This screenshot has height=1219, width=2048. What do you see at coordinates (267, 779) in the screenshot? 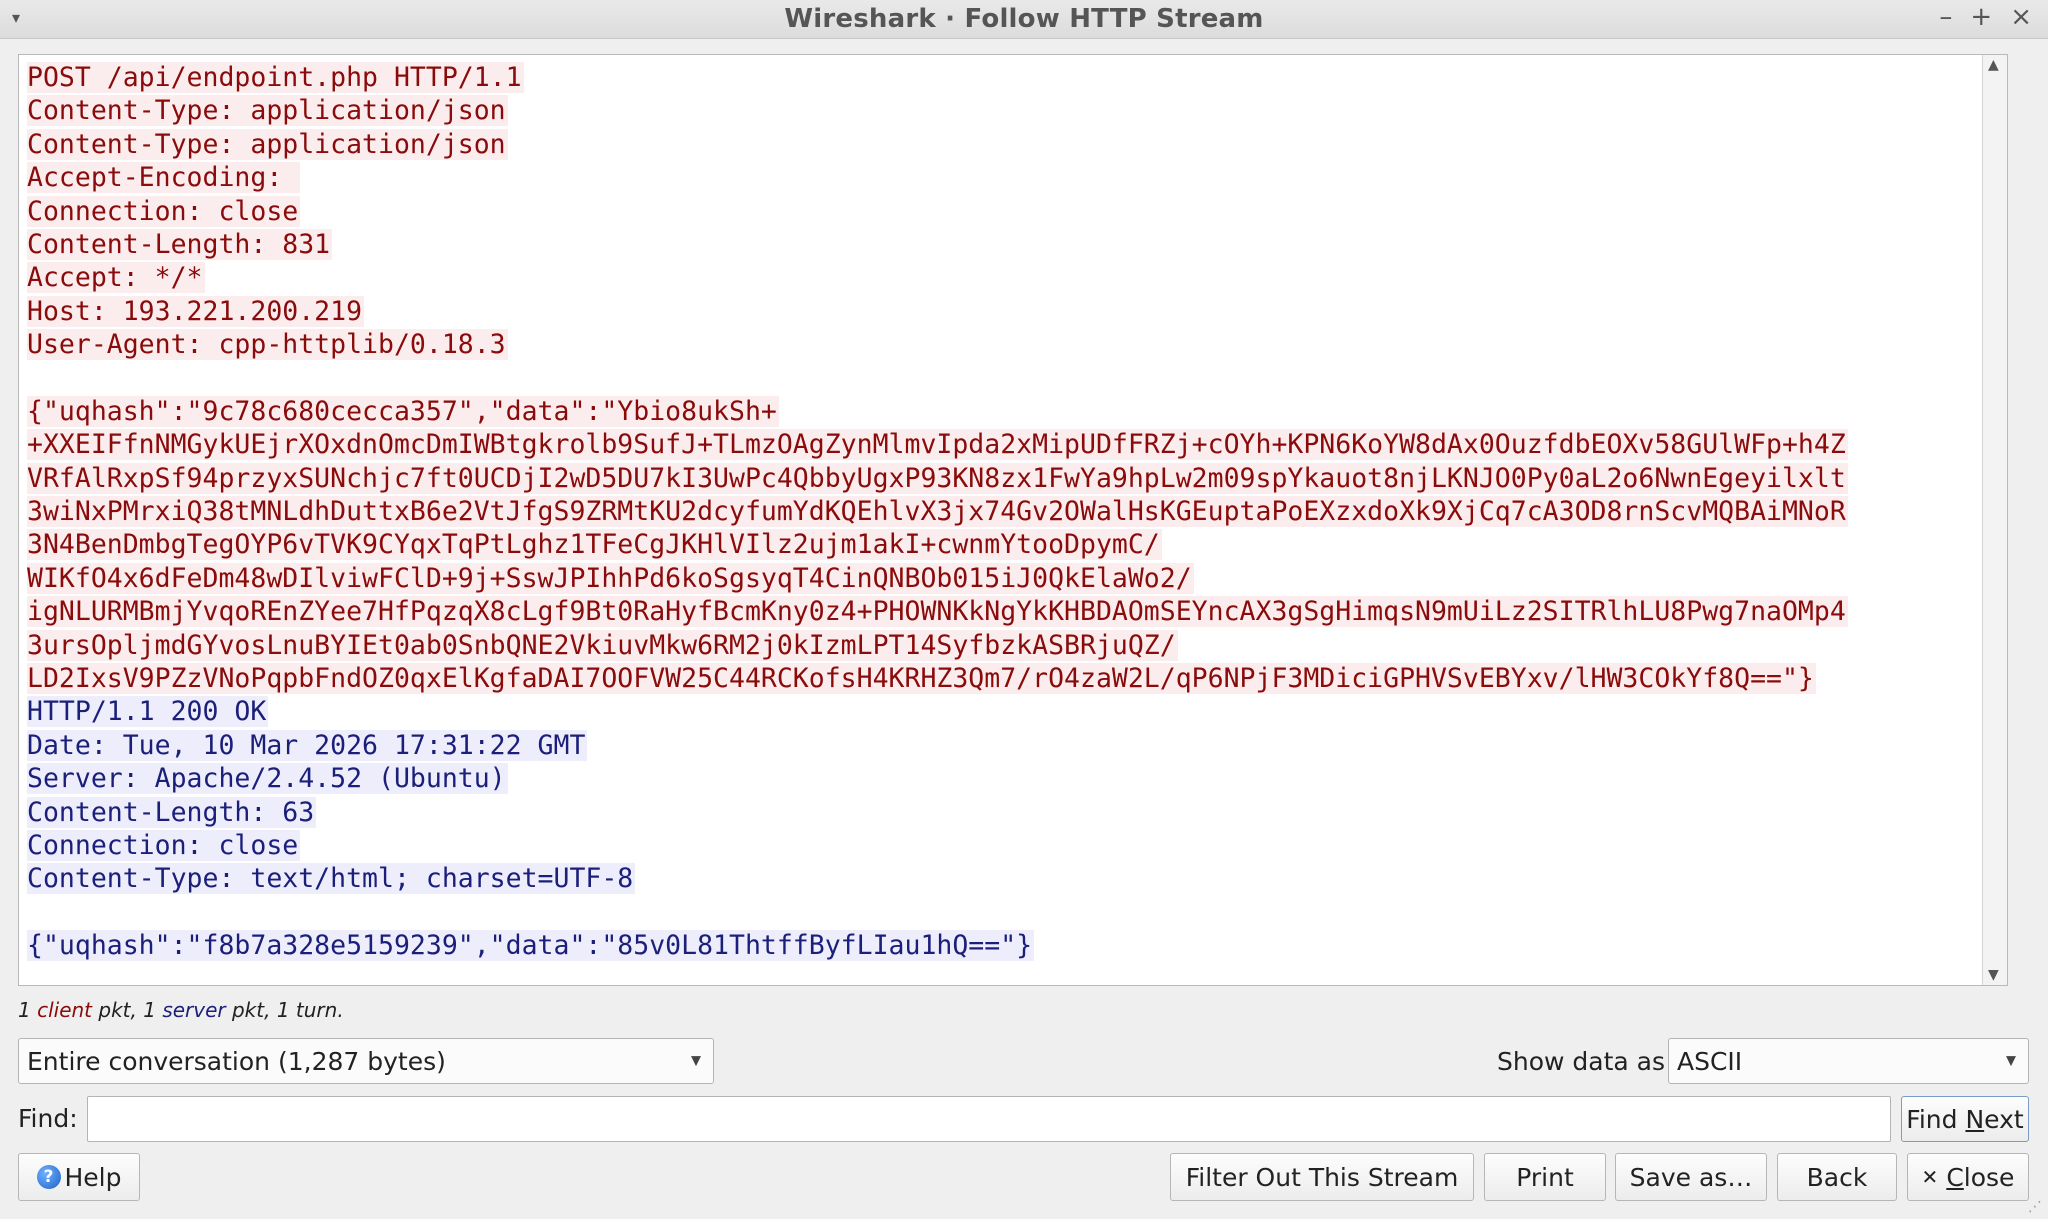
I see `server-line-text: Server: Apache/2.4.52 (Ubuntu)` at bounding box center [267, 779].